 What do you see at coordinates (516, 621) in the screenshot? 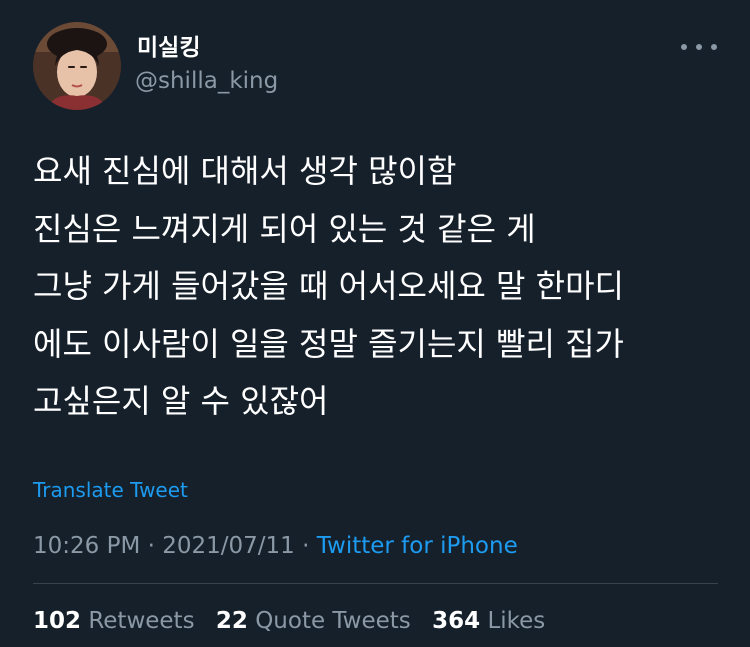
I see `likes-label: Likes` at bounding box center [516, 621].